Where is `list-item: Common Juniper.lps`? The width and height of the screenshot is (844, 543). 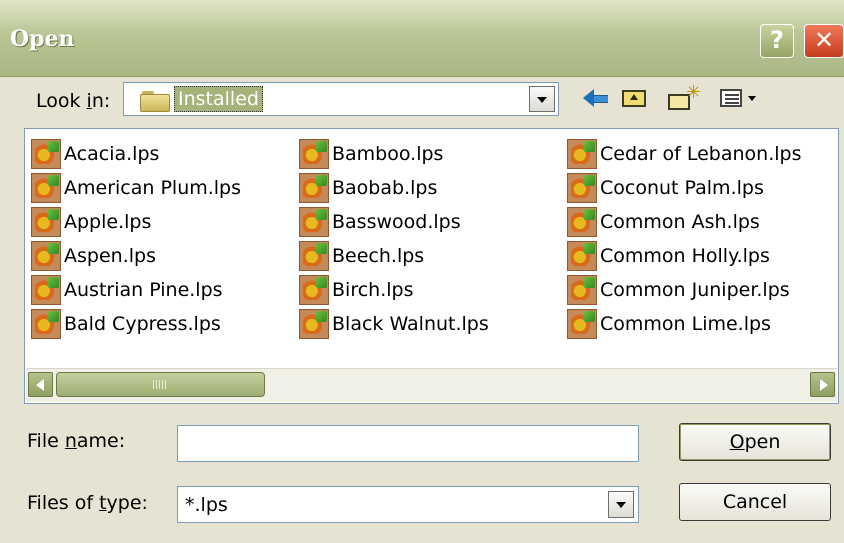
list-item: Common Juniper.lps is located at coordinates (678, 290).